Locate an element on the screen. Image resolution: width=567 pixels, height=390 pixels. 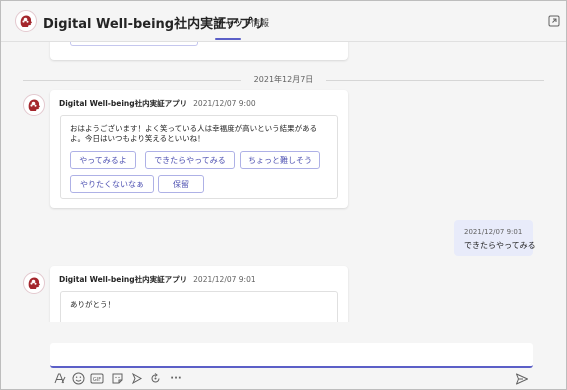
chat-header: Digital Well-being社内実証アプリ チャット 情報 is located at coordinates (283, 21).